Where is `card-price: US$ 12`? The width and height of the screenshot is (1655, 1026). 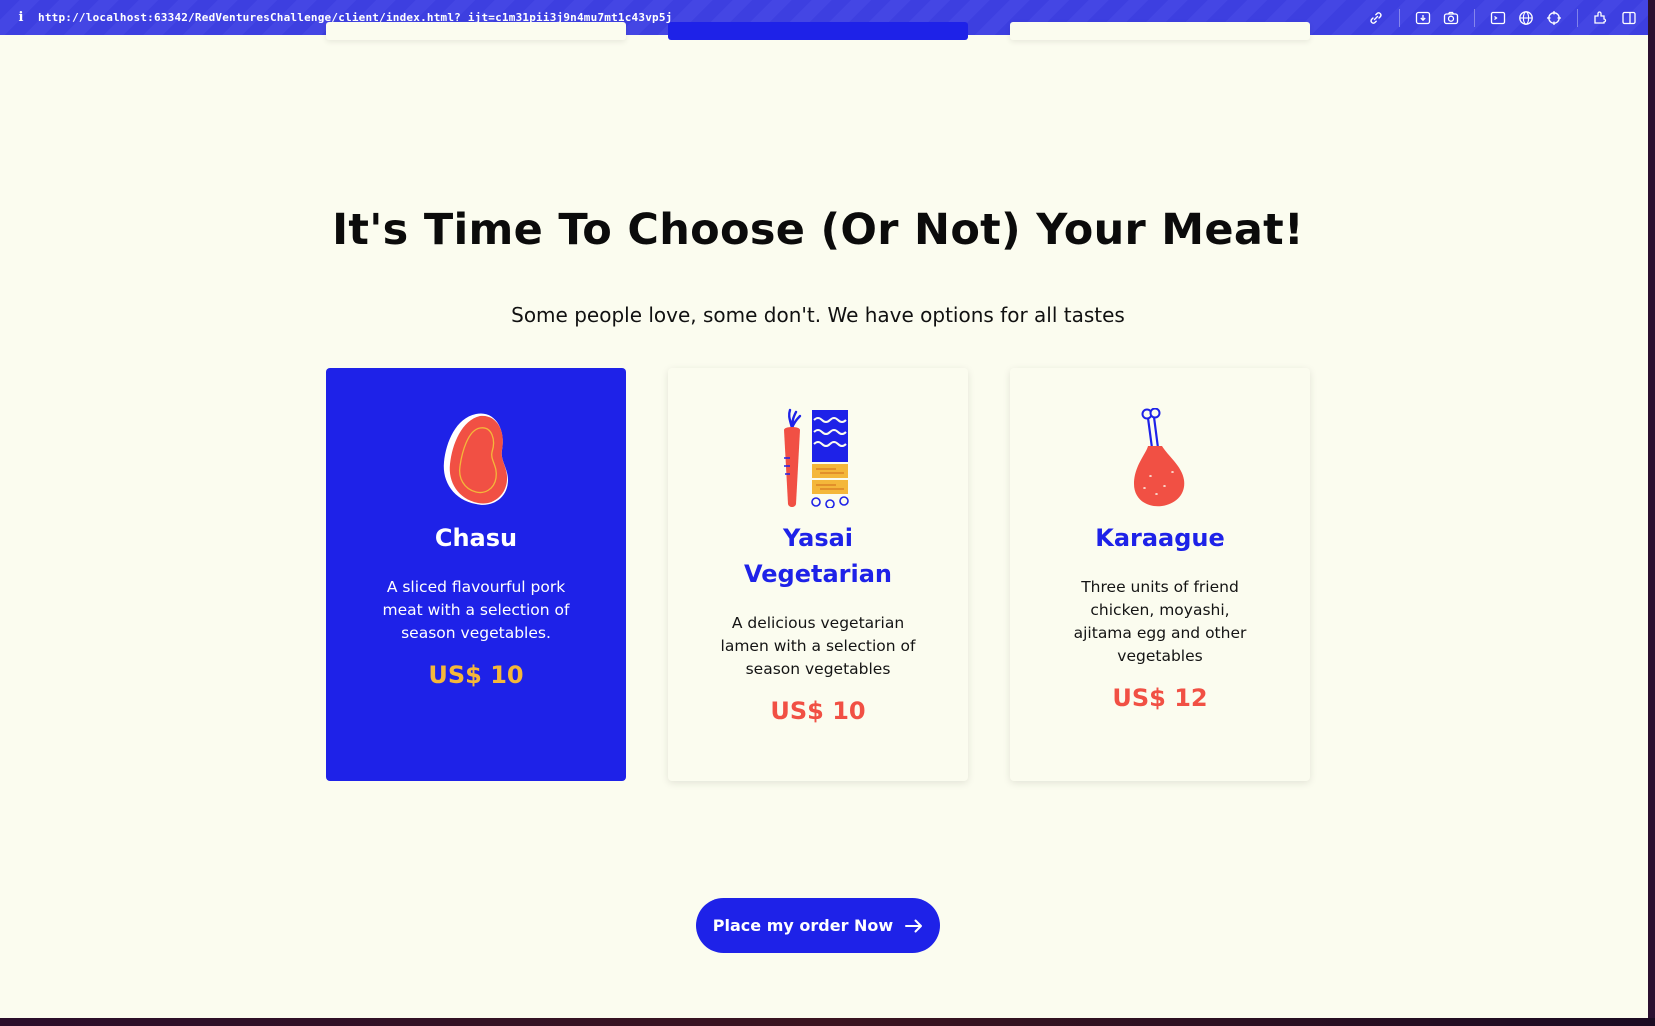
card-price: US$ 12 is located at coordinates (1160, 698).